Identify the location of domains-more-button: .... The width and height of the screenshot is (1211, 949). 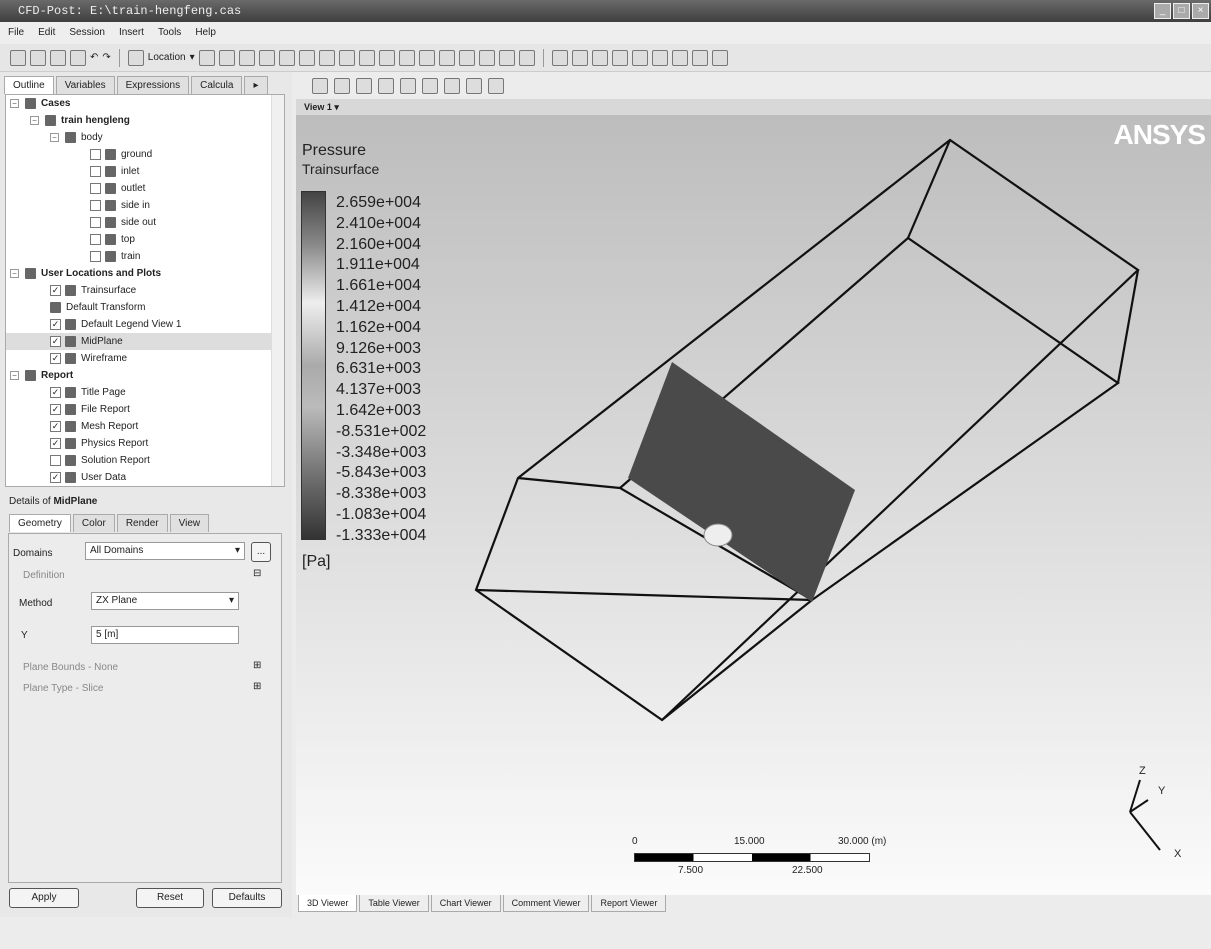
(261, 552).